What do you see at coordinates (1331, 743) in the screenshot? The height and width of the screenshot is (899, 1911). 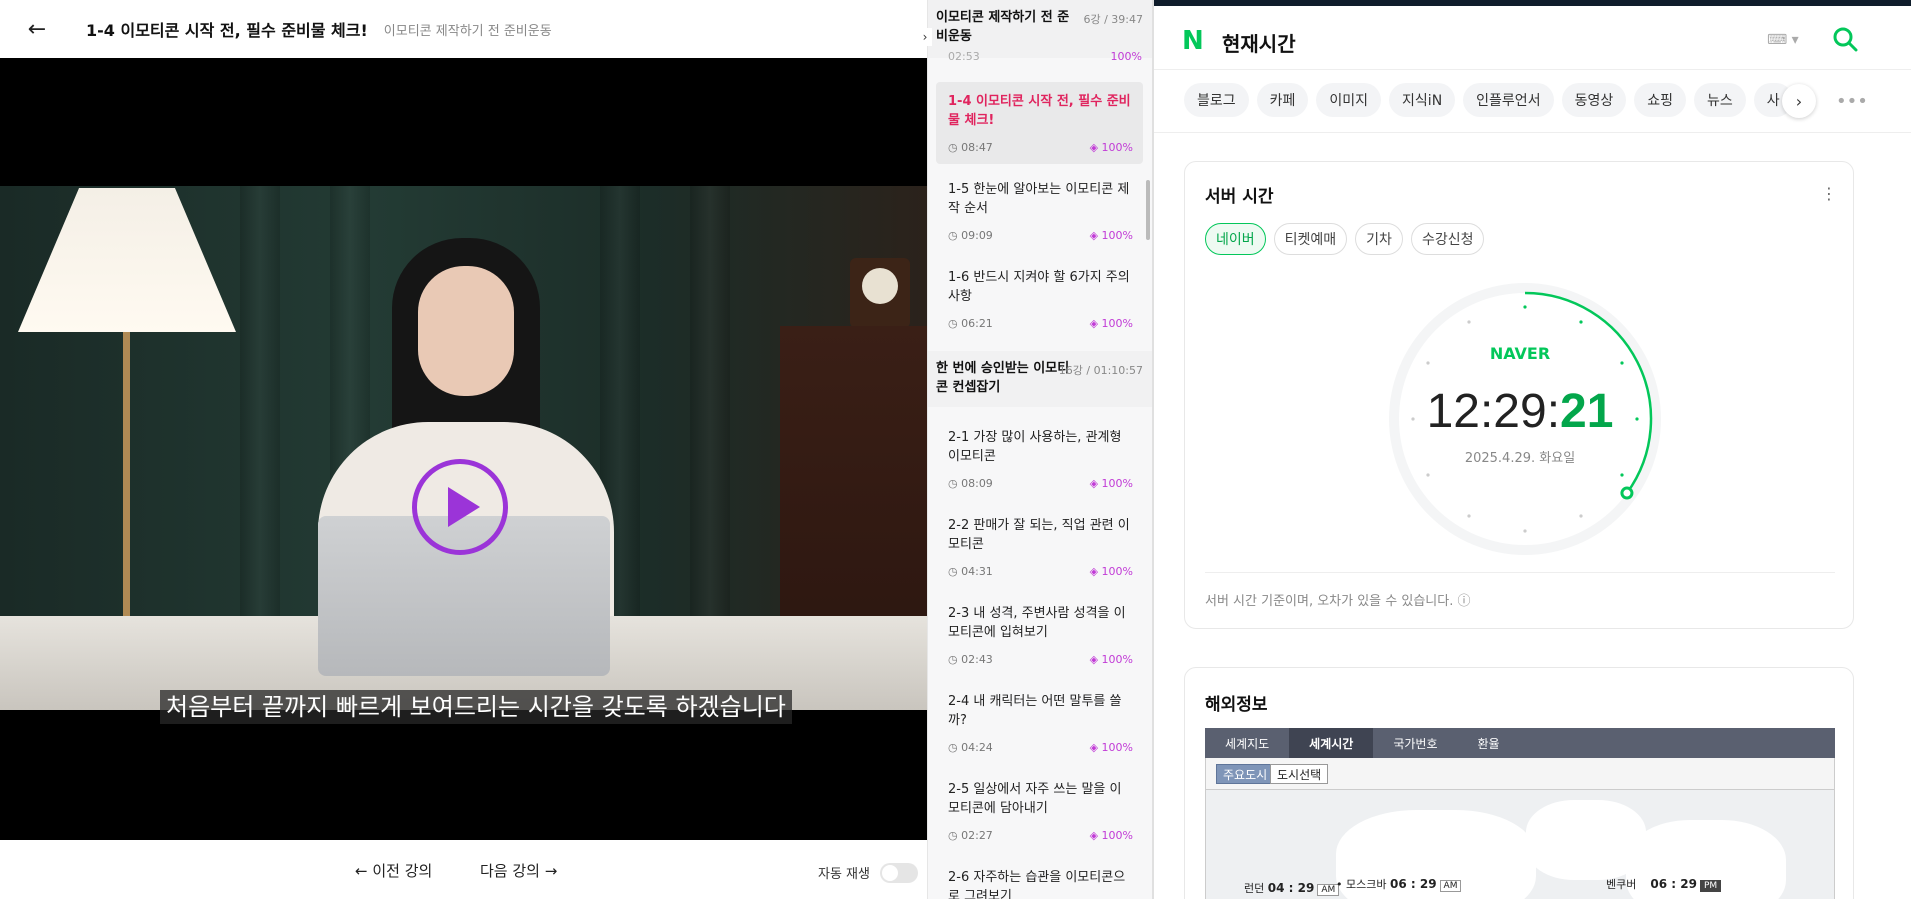 I see `tab-world-time: 세계시간` at bounding box center [1331, 743].